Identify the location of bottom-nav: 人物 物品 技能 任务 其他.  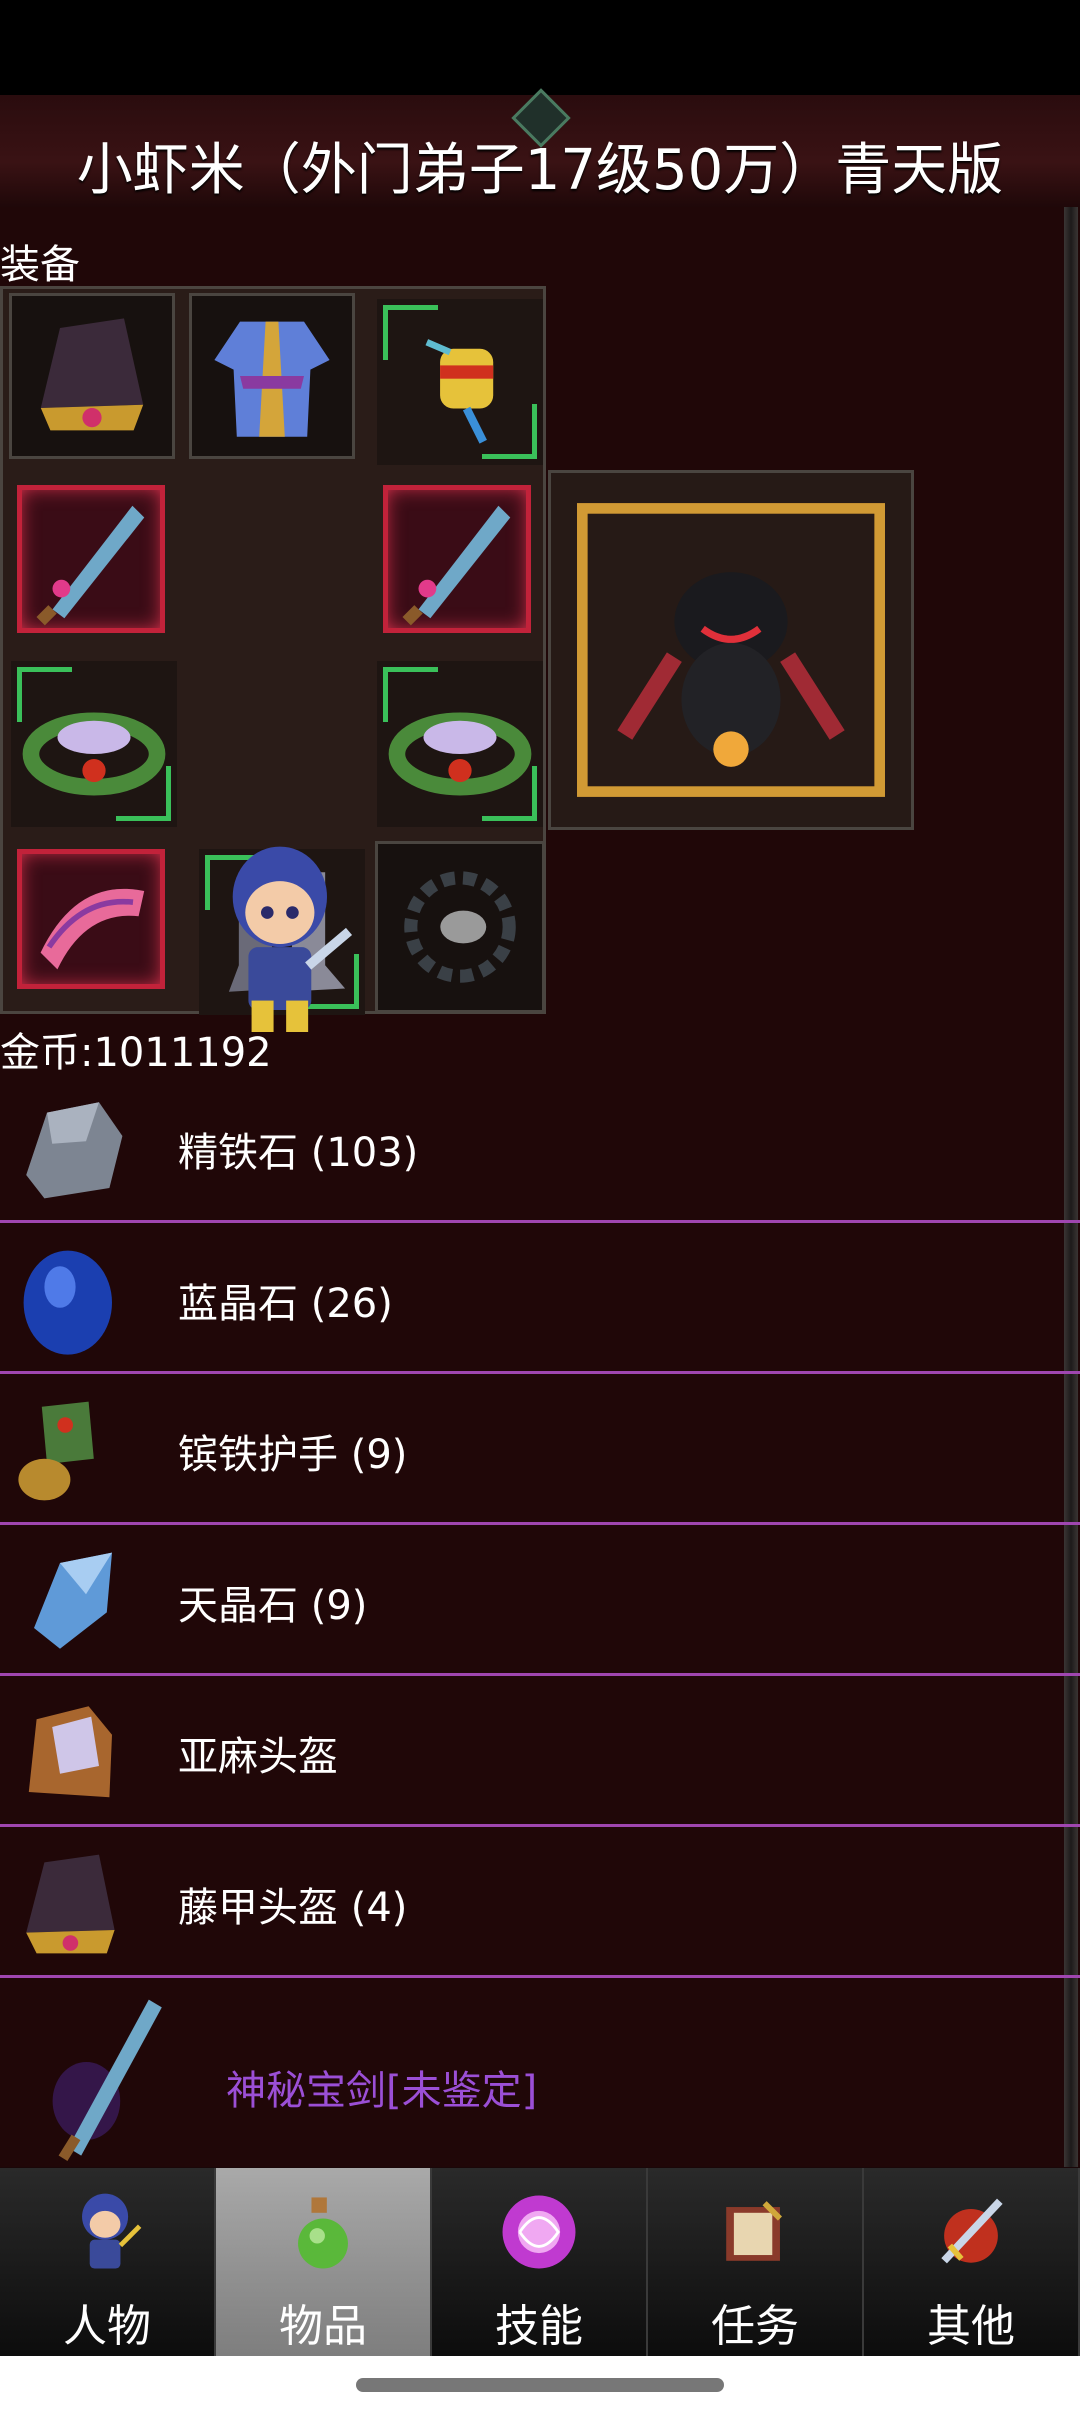
(540, 2264).